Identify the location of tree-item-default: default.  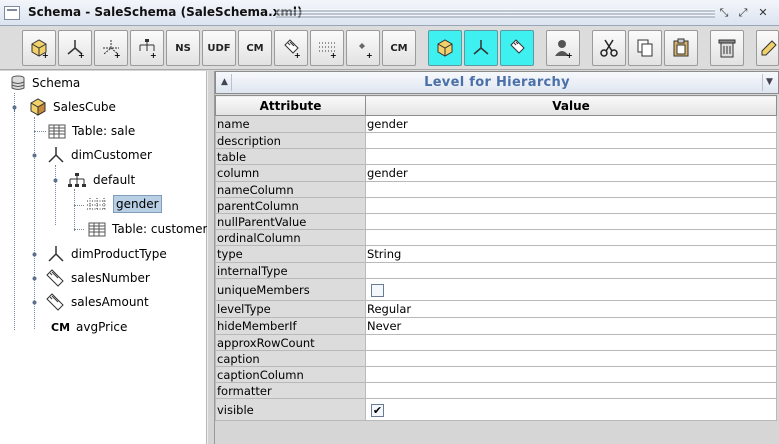
(93, 180).